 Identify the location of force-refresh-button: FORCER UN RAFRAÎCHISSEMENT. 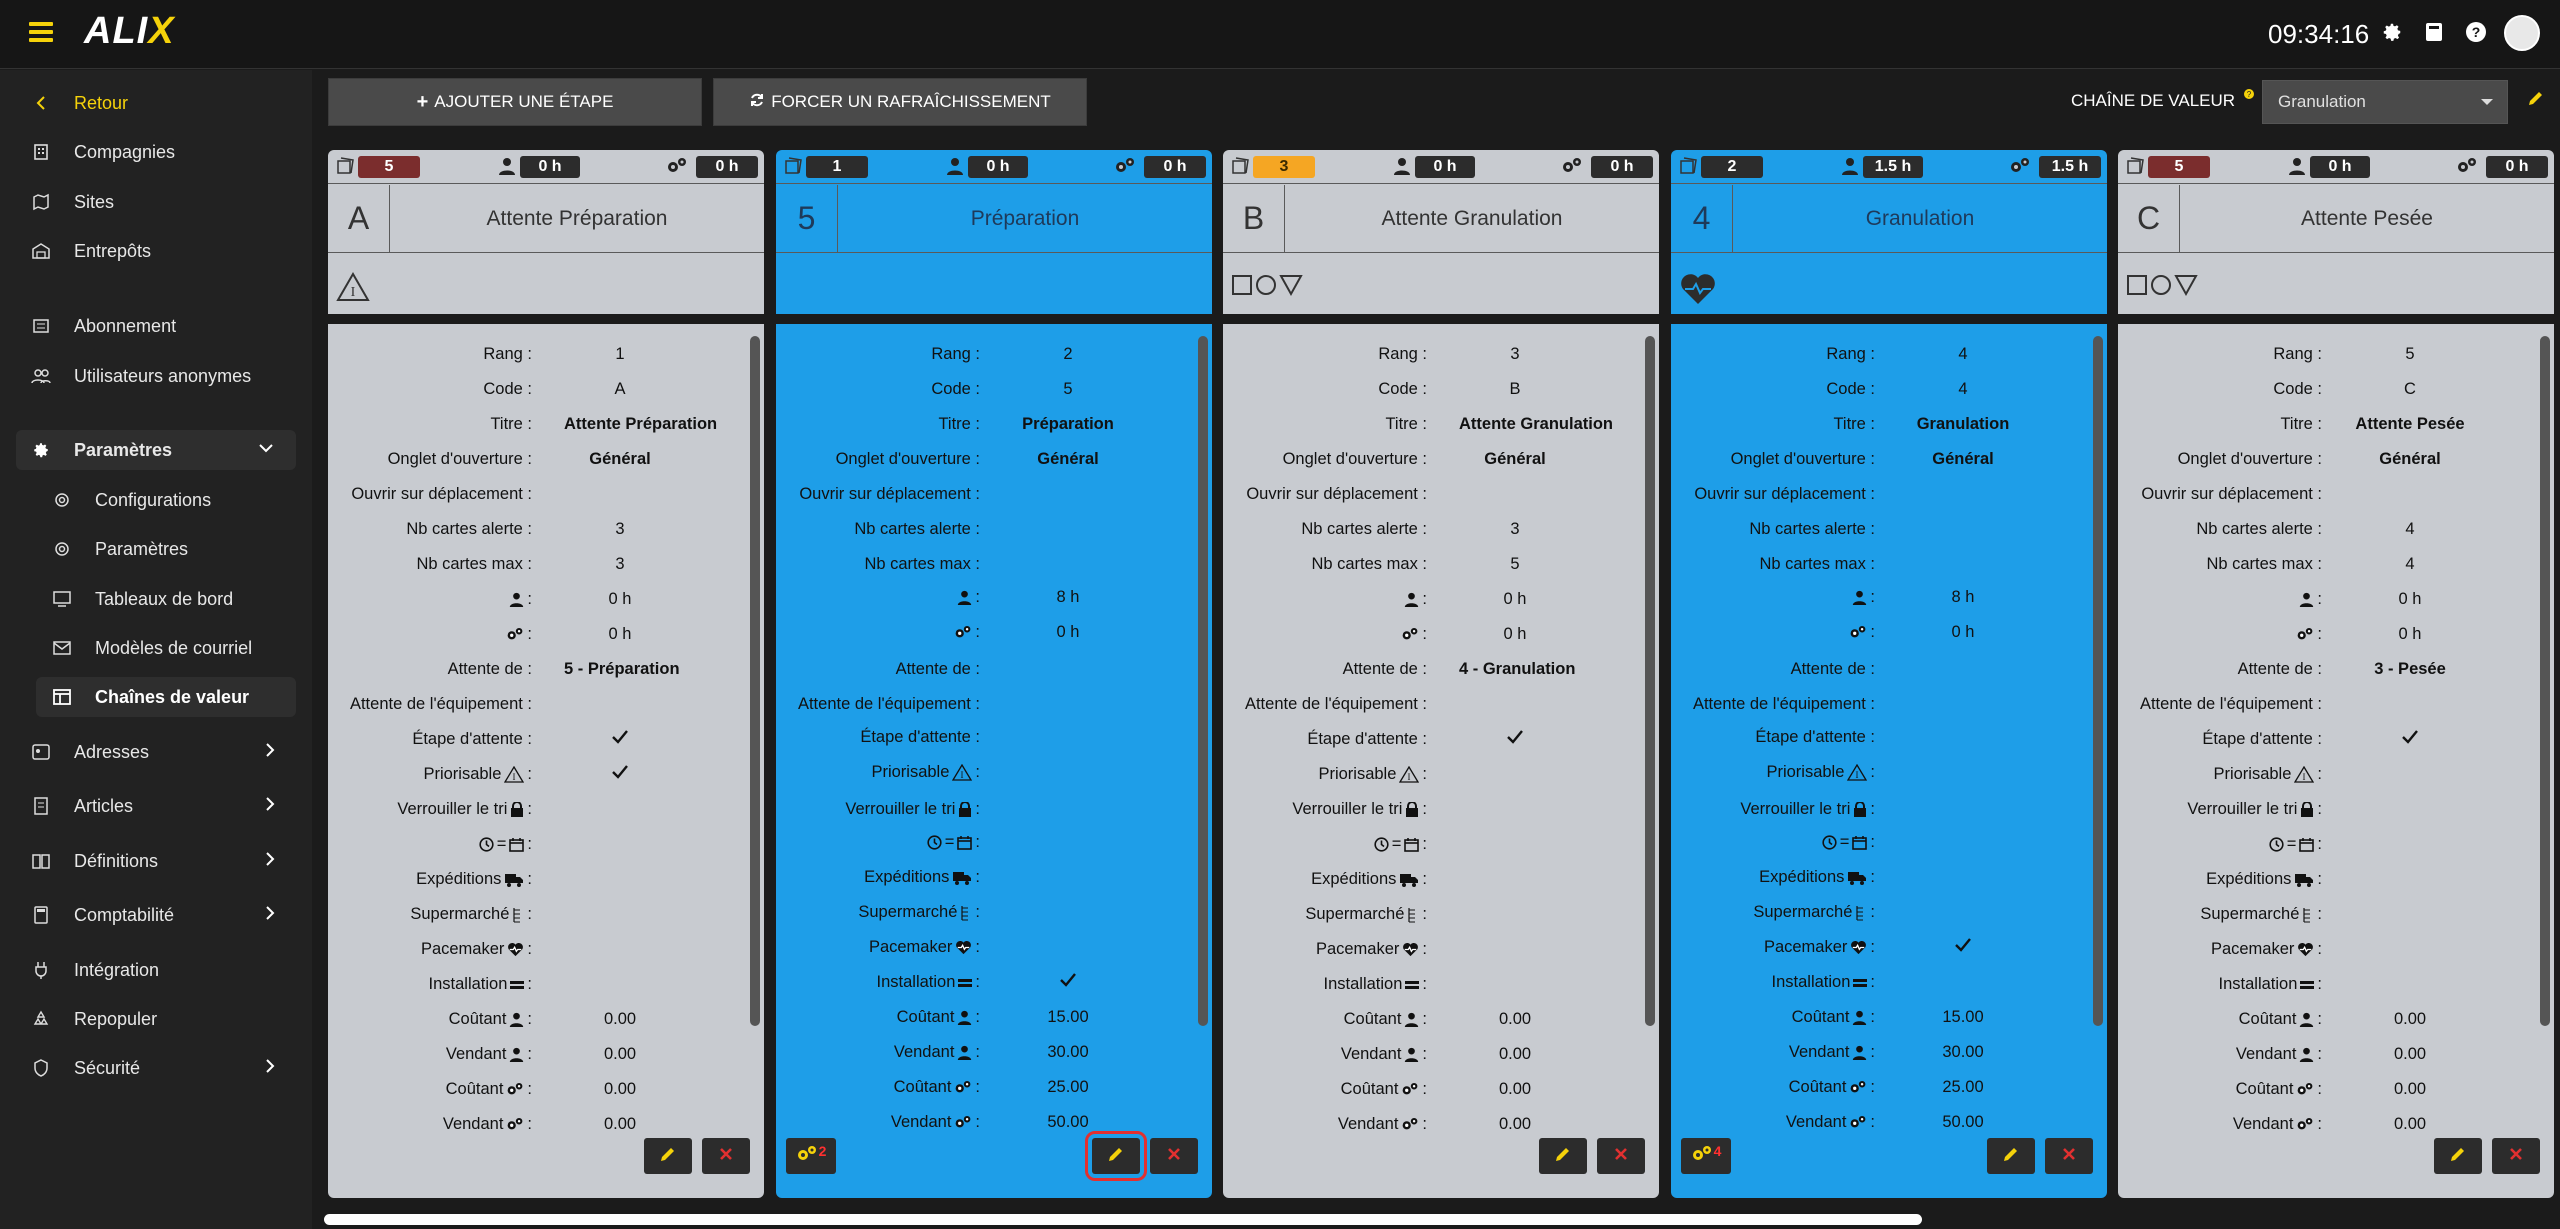
(900, 102).